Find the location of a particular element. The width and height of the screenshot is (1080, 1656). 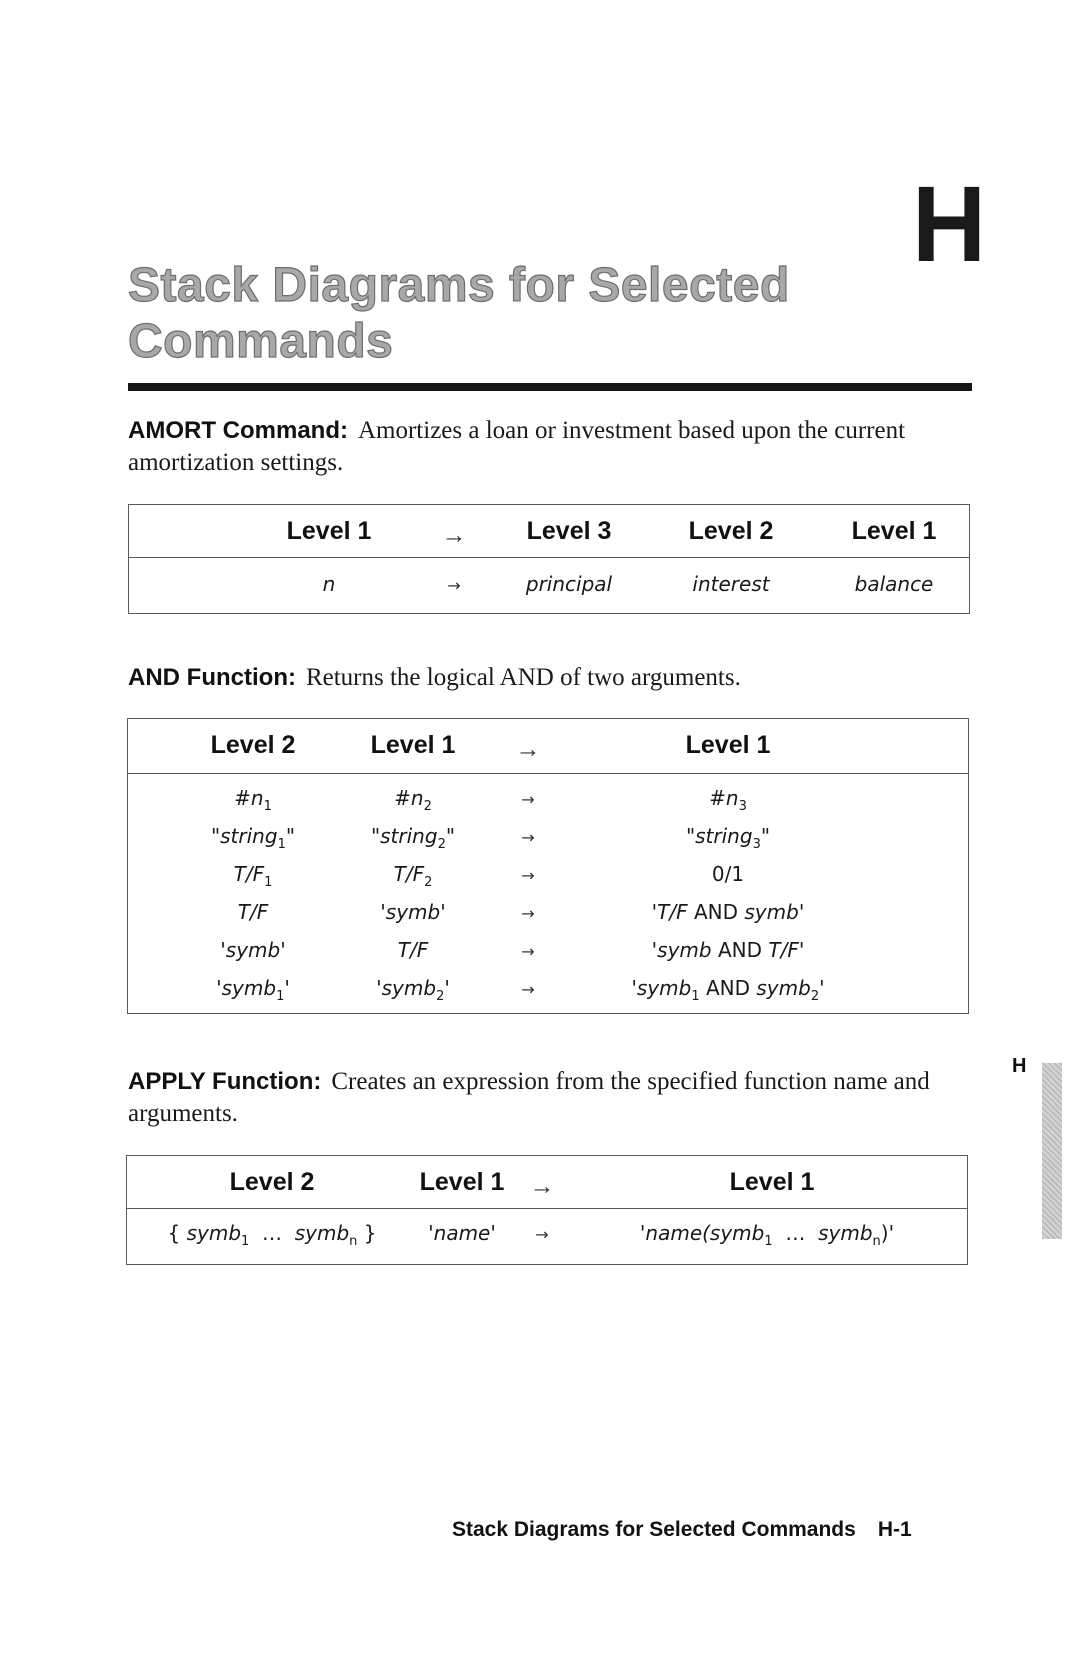

amort-table-header: Level 1 → Level 3 Level 2 Level 1 is located at coordinates (549, 531).